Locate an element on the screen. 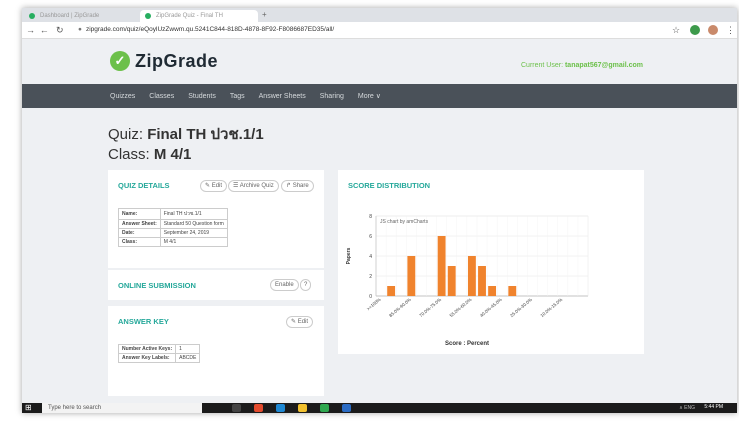 The height and width of the screenshot is (430, 739). archive-quiz-button: ☰ Archive Quiz is located at coordinates (253, 186).